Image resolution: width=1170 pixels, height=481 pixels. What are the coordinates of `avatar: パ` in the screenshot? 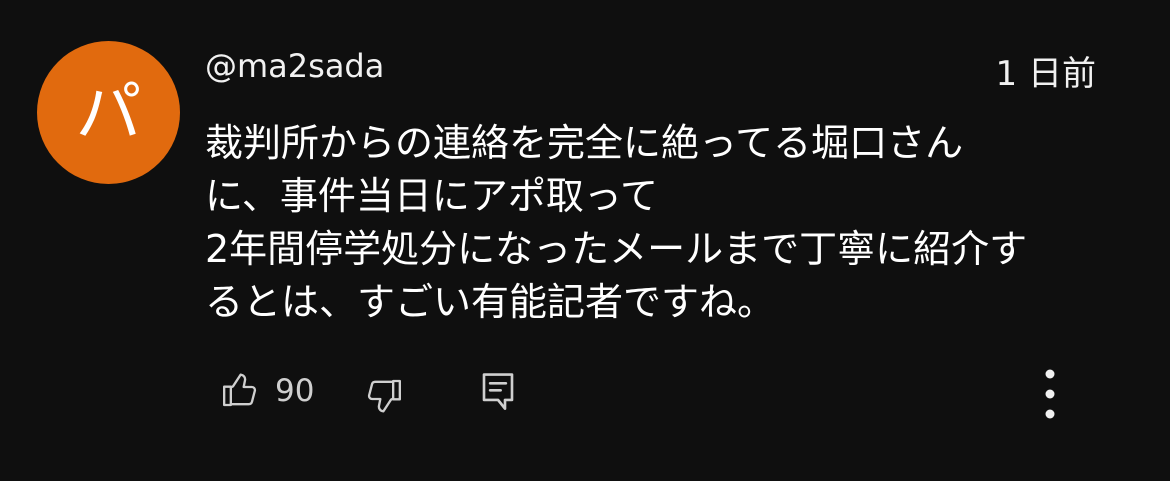 It's located at (108, 112).